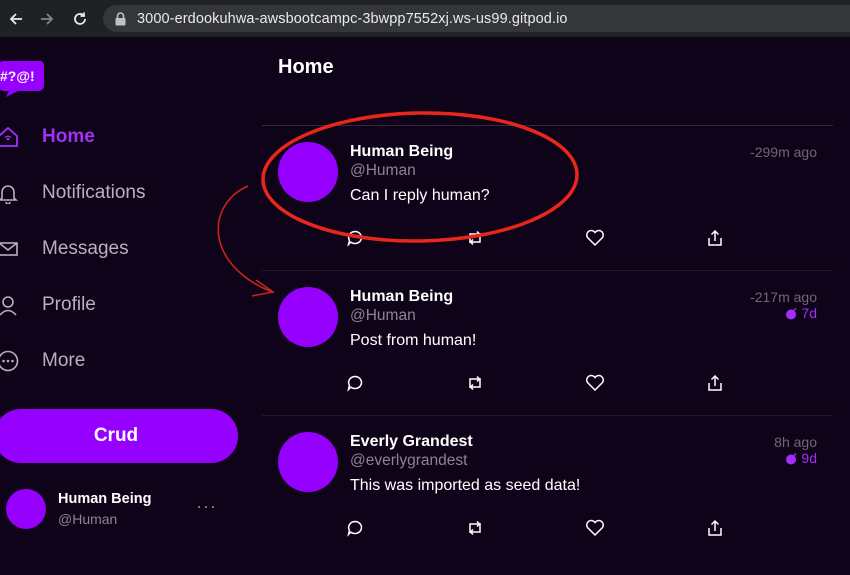 This screenshot has width=850, height=575. Describe the element at coordinates (119, 436) in the screenshot. I see `crud-button: Crud` at that location.